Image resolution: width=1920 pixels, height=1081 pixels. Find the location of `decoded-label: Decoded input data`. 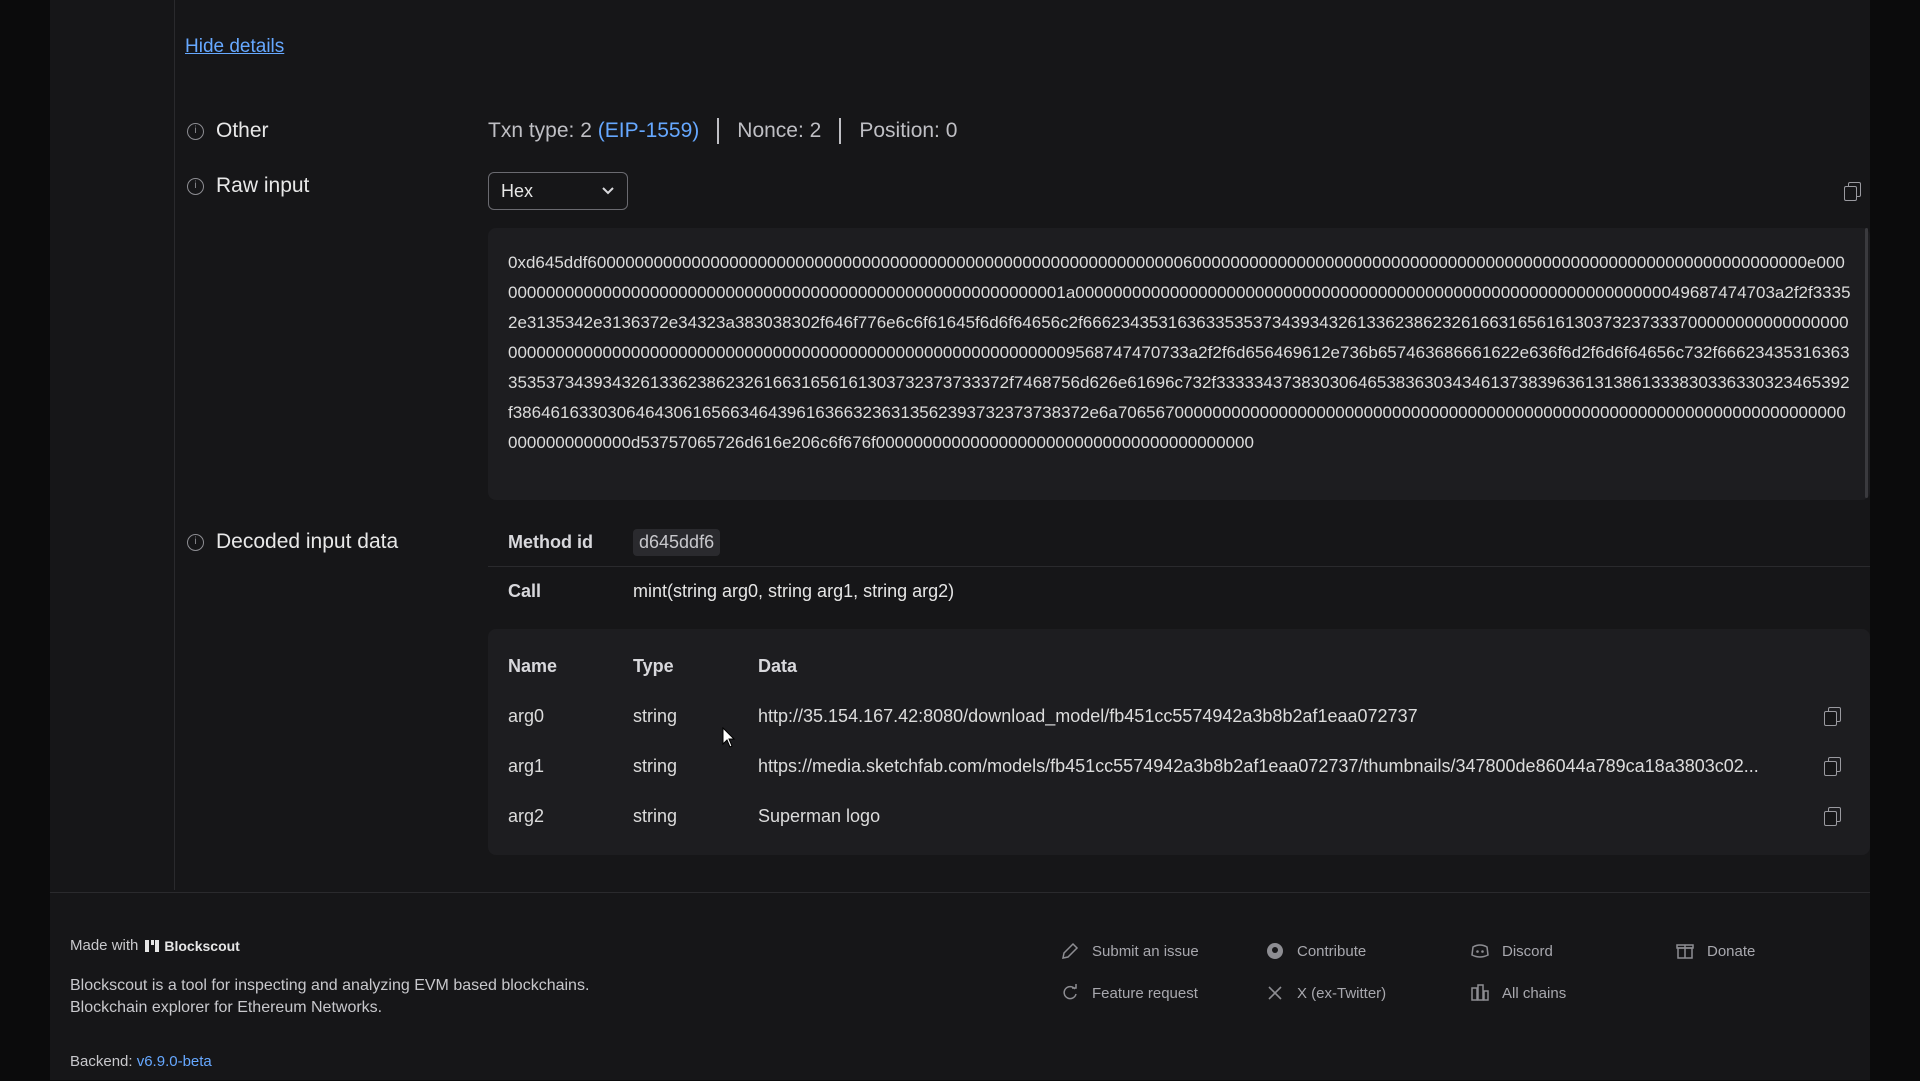

decoded-label: Decoded input data is located at coordinates (307, 541).